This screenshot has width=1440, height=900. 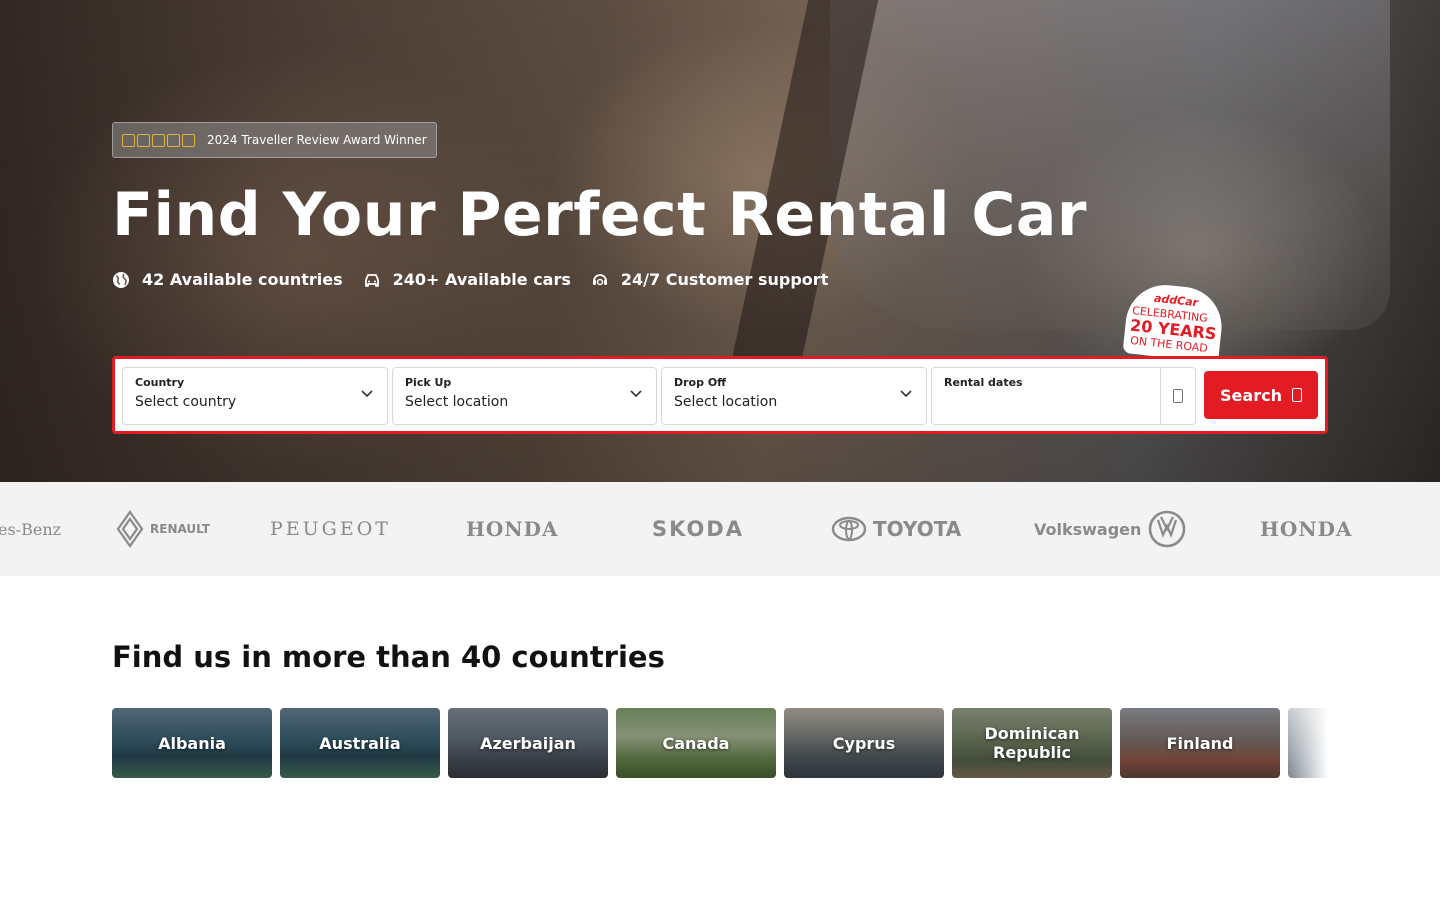 What do you see at coordinates (1167, 529) in the screenshot?
I see `volkswagen-logo-icon` at bounding box center [1167, 529].